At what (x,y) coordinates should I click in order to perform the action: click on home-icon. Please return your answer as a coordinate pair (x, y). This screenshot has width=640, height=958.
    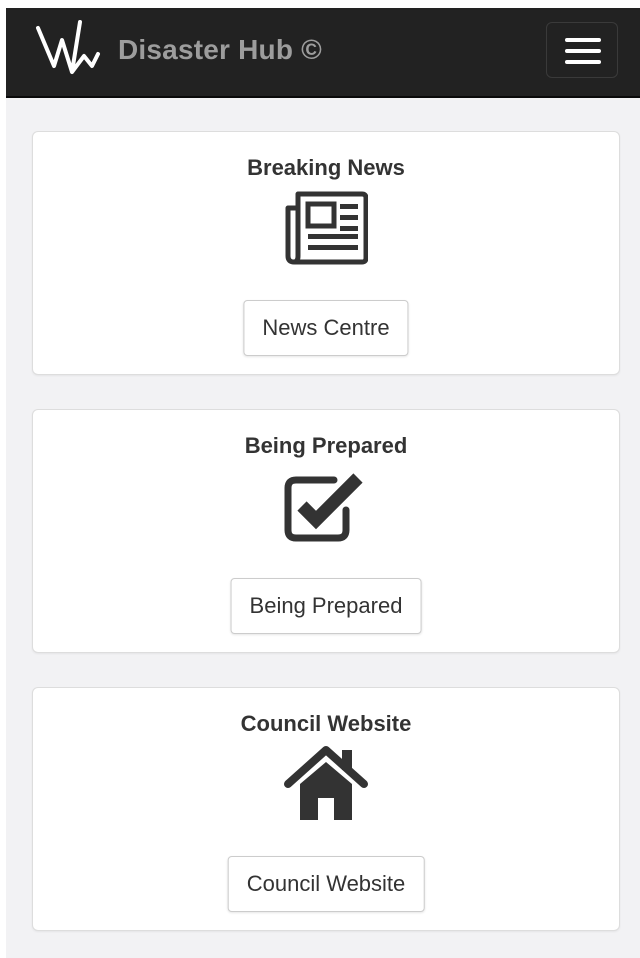
    Looking at the image, I should click on (326, 783).